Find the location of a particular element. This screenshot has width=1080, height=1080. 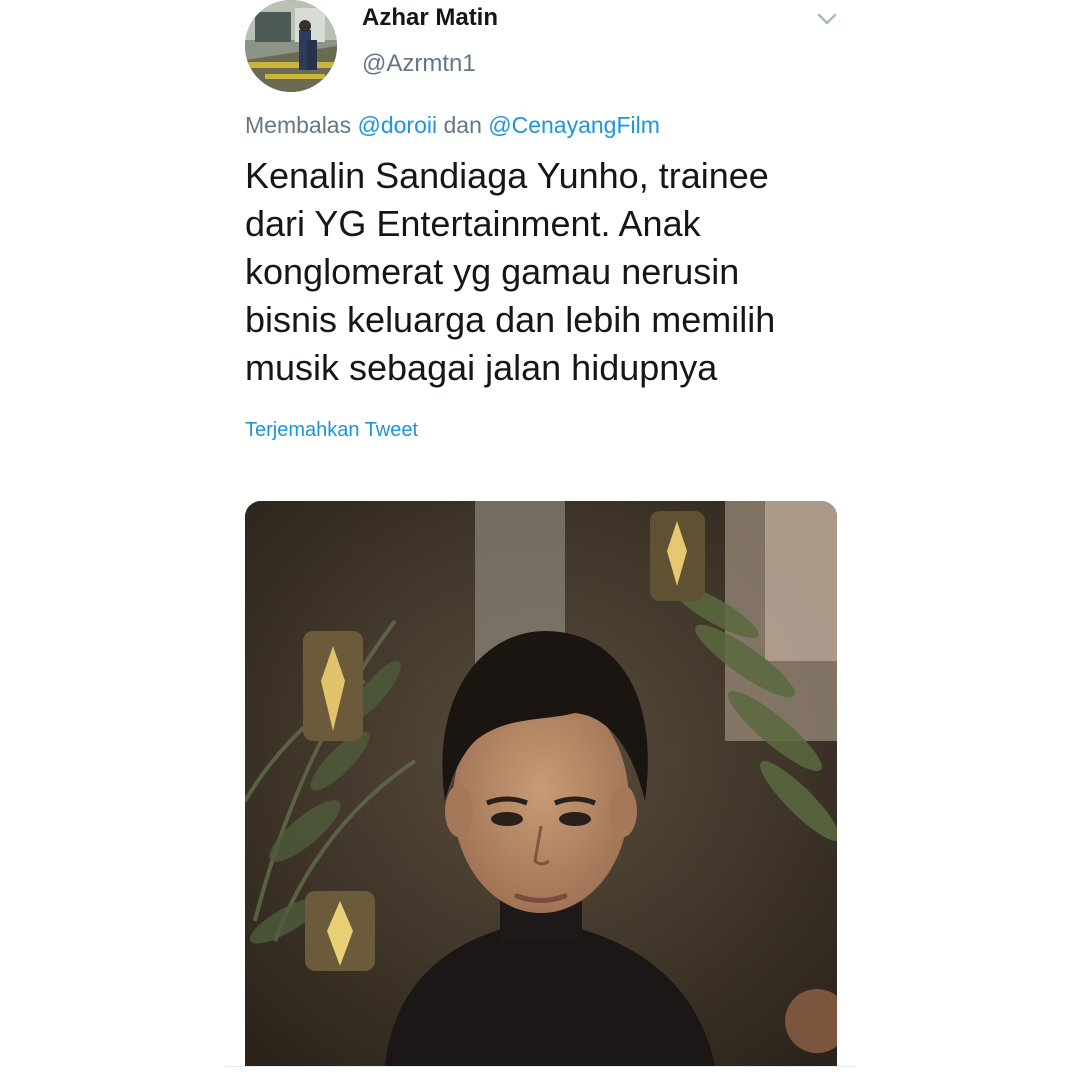

author-handle: @Azrmtn1 is located at coordinates (419, 64).